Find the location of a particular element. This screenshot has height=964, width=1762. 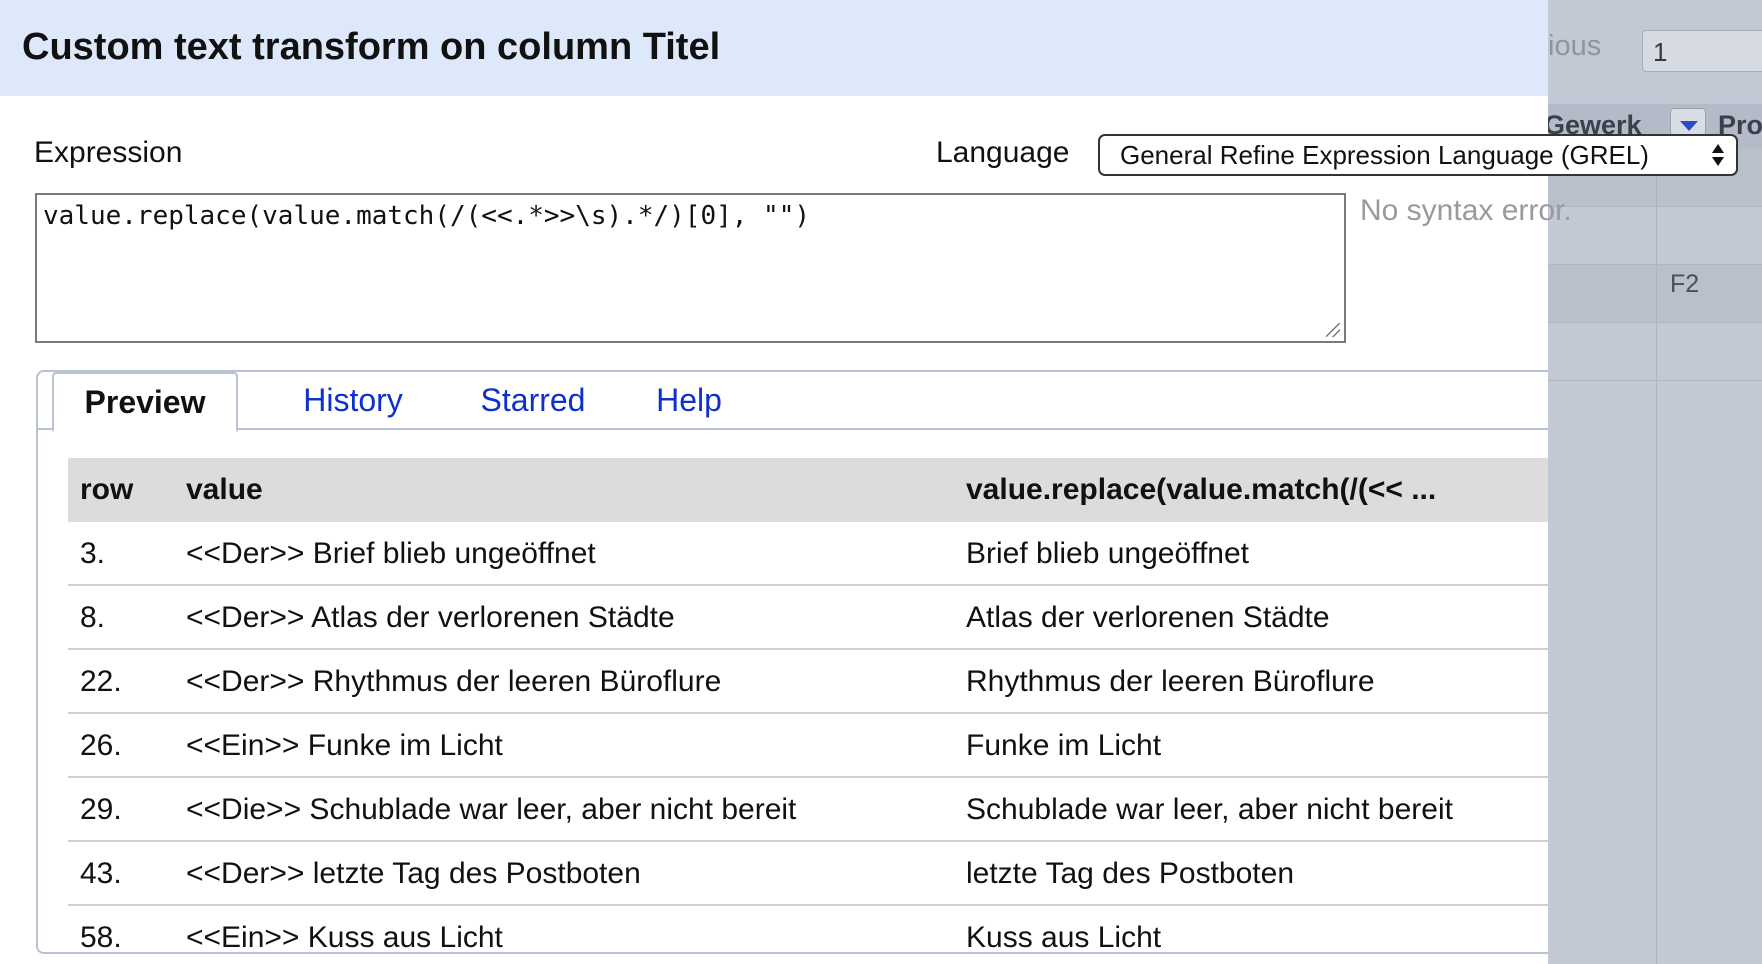

row-number: 43. is located at coordinates (101, 873).